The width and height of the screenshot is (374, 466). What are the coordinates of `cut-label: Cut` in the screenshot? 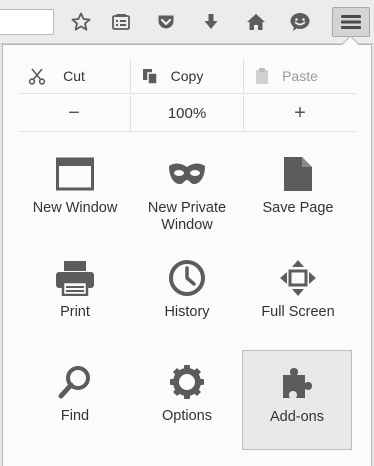 It's located at (74, 75).